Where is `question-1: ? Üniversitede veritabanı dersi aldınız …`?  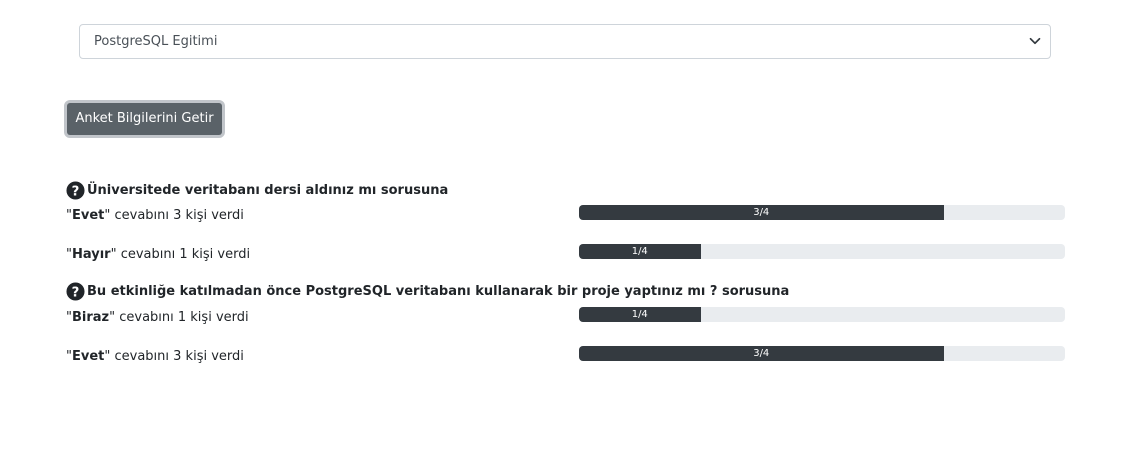 question-1: ? Üniversitede veritabanı dersi aldınız … is located at coordinates (257, 190).